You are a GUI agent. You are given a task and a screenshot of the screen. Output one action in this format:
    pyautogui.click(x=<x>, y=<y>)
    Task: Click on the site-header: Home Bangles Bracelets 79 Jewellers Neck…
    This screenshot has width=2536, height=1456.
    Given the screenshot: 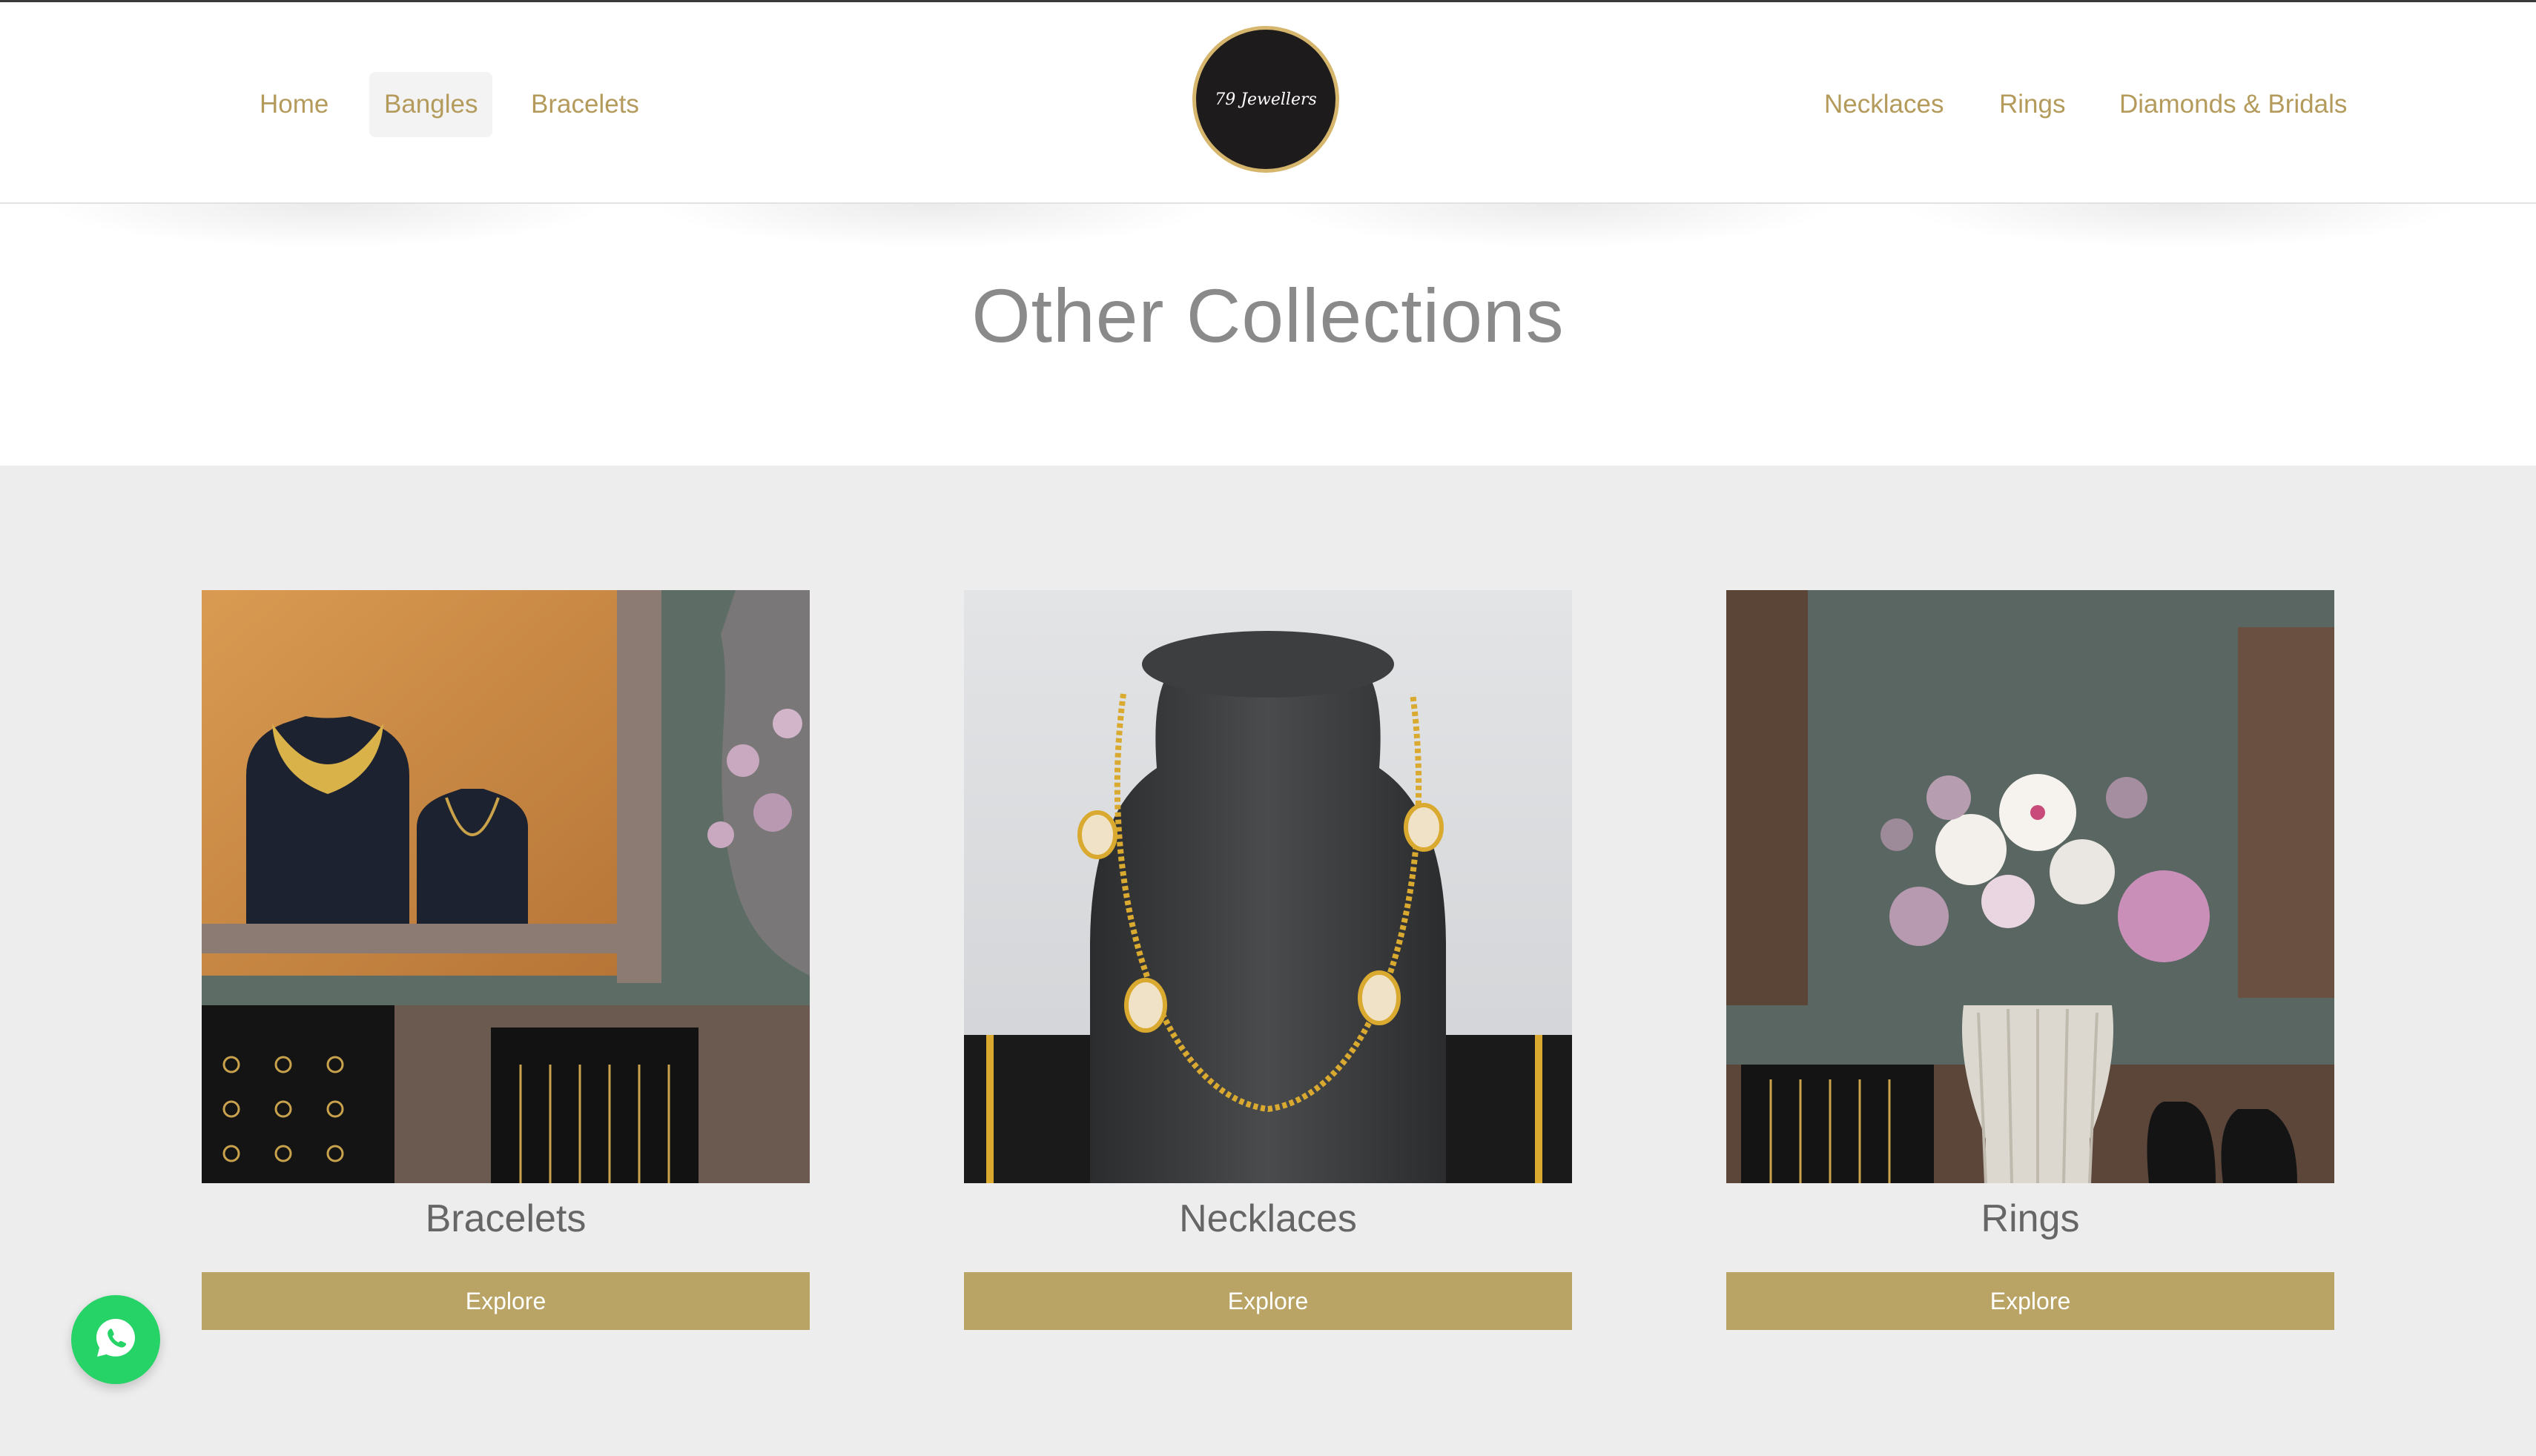 What is the action you would take?
    pyautogui.click(x=1268, y=103)
    